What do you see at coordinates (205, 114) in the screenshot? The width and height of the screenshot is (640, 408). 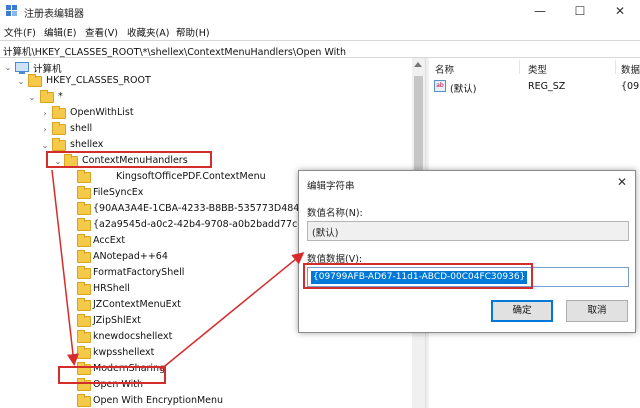 I see `tree-node-openwithlist: › OpenWithList` at bounding box center [205, 114].